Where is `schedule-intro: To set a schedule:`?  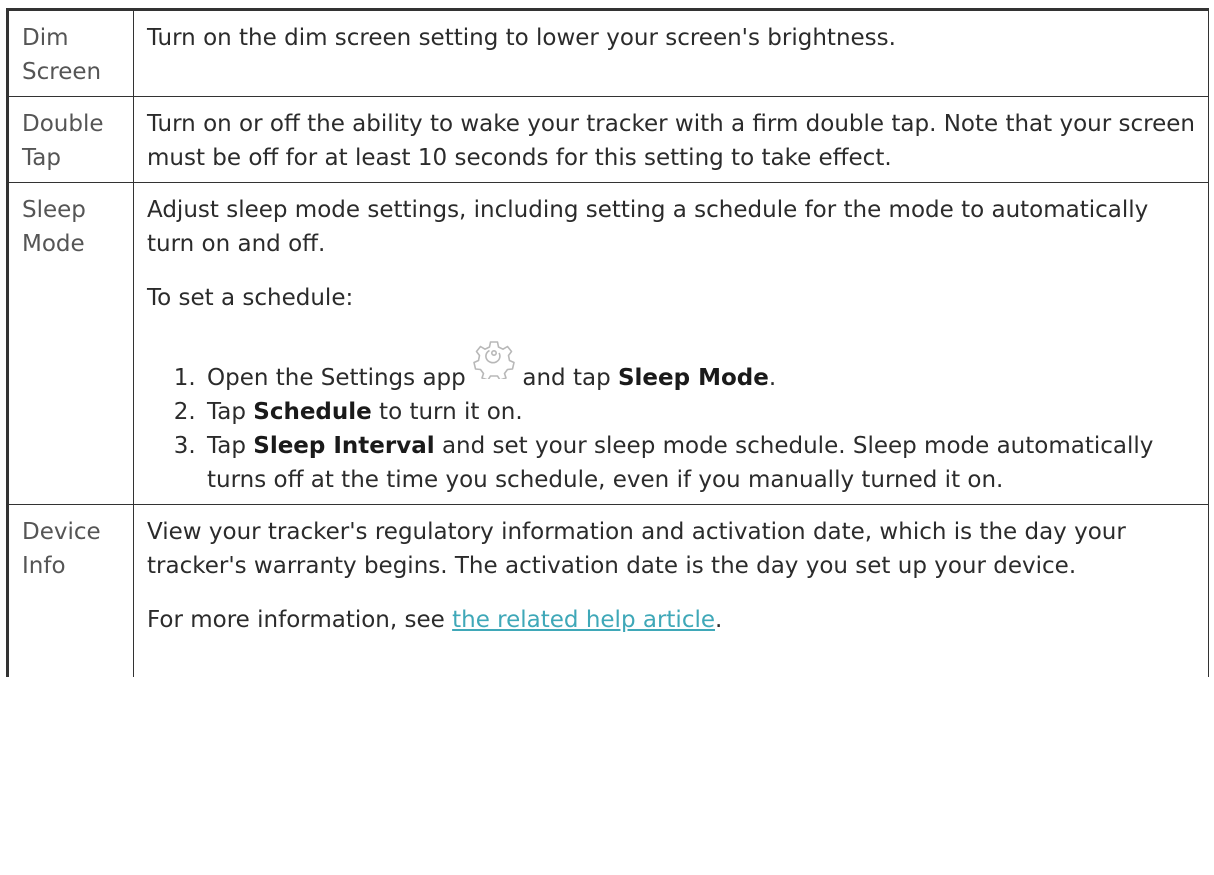 schedule-intro: To set a schedule: is located at coordinates (250, 298).